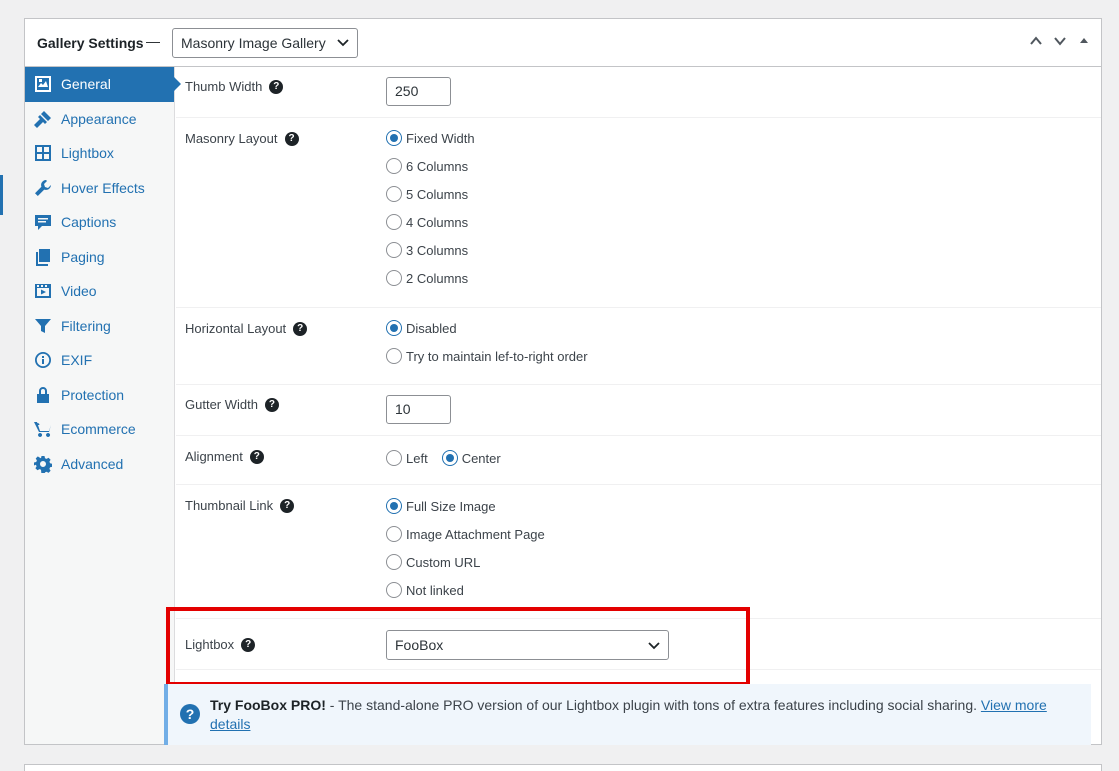 The width and height of the screenshot is (1119, 771). What do you see at coordinates (497, 356) in the screenshot?
I see `option-label: Try to maintain lef-to-right order` at bounding box center [497, 356].